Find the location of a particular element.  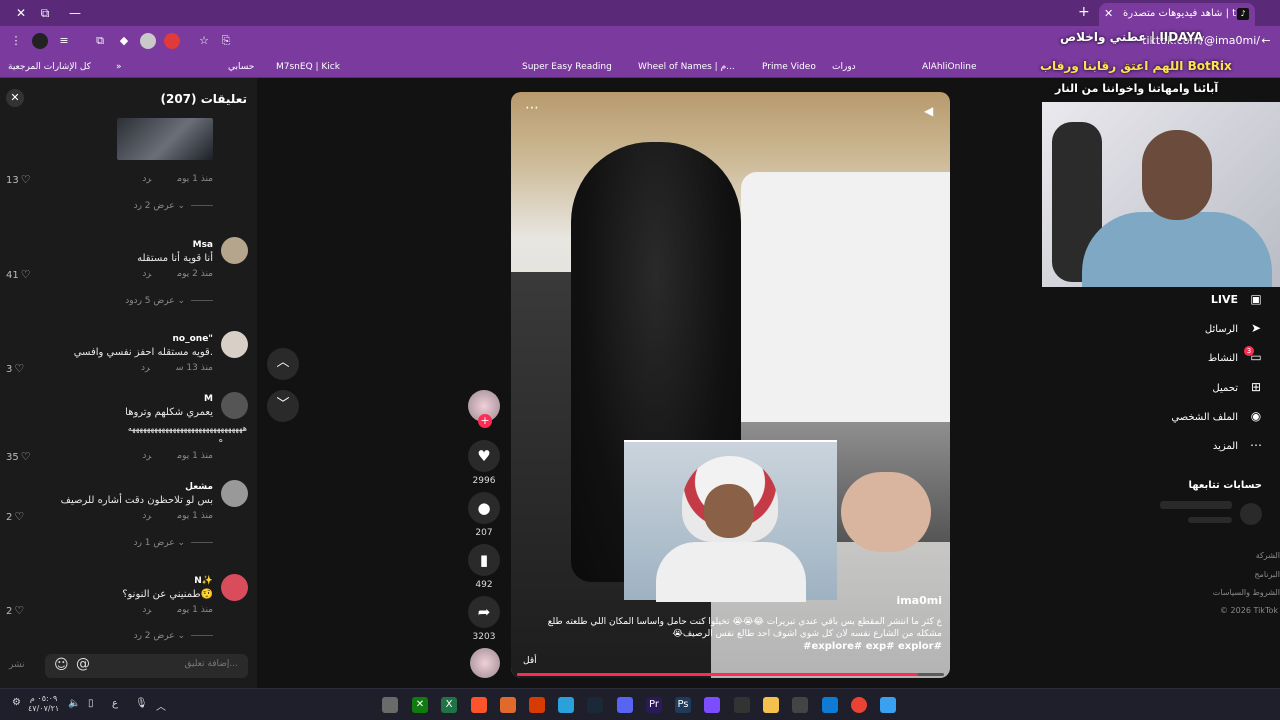

bookmark-courses: دورات is located at coordinates (844, 67).